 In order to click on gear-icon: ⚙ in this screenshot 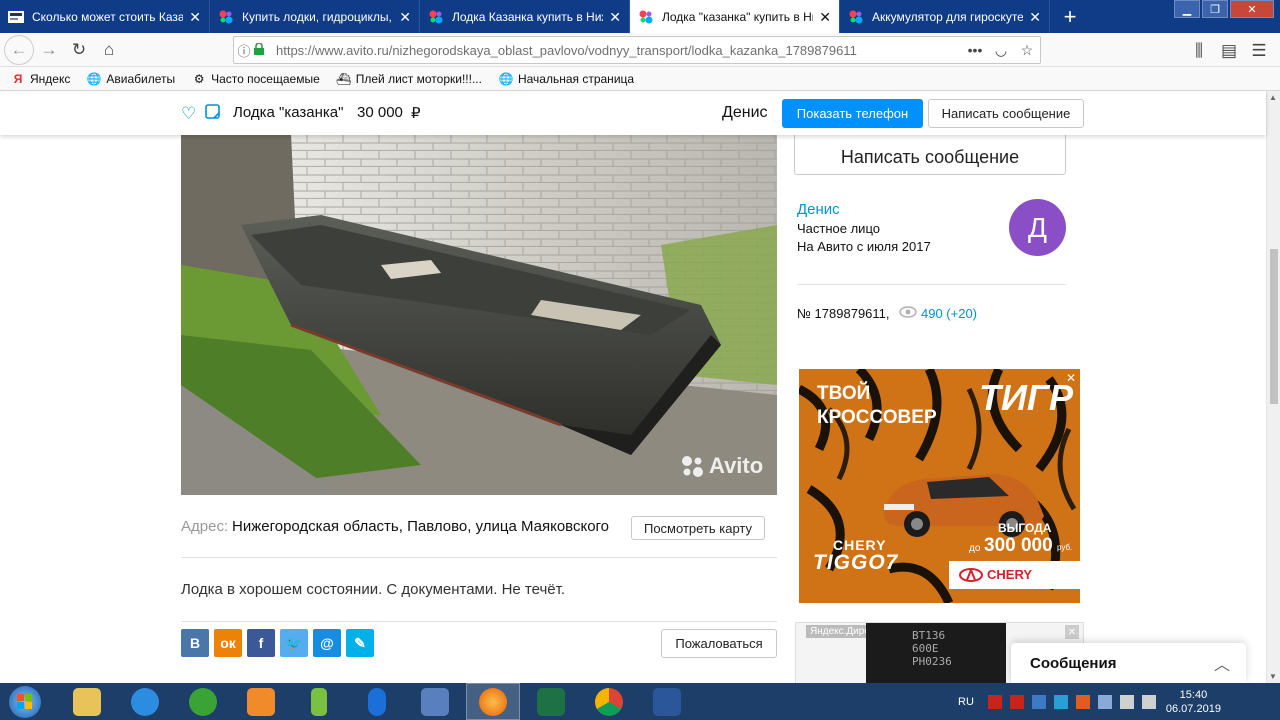, I will do `click(199, 78)`.